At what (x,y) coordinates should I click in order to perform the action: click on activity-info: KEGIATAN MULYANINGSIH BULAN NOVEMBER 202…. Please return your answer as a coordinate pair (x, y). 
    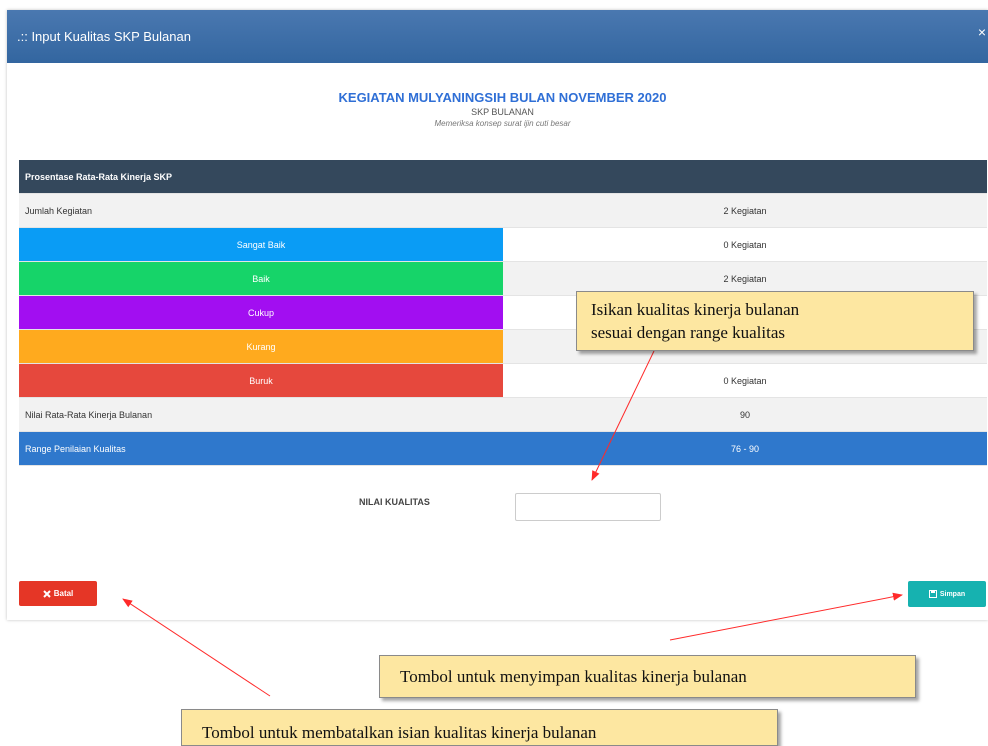
    Looking at the image, I should click on (502, 109).